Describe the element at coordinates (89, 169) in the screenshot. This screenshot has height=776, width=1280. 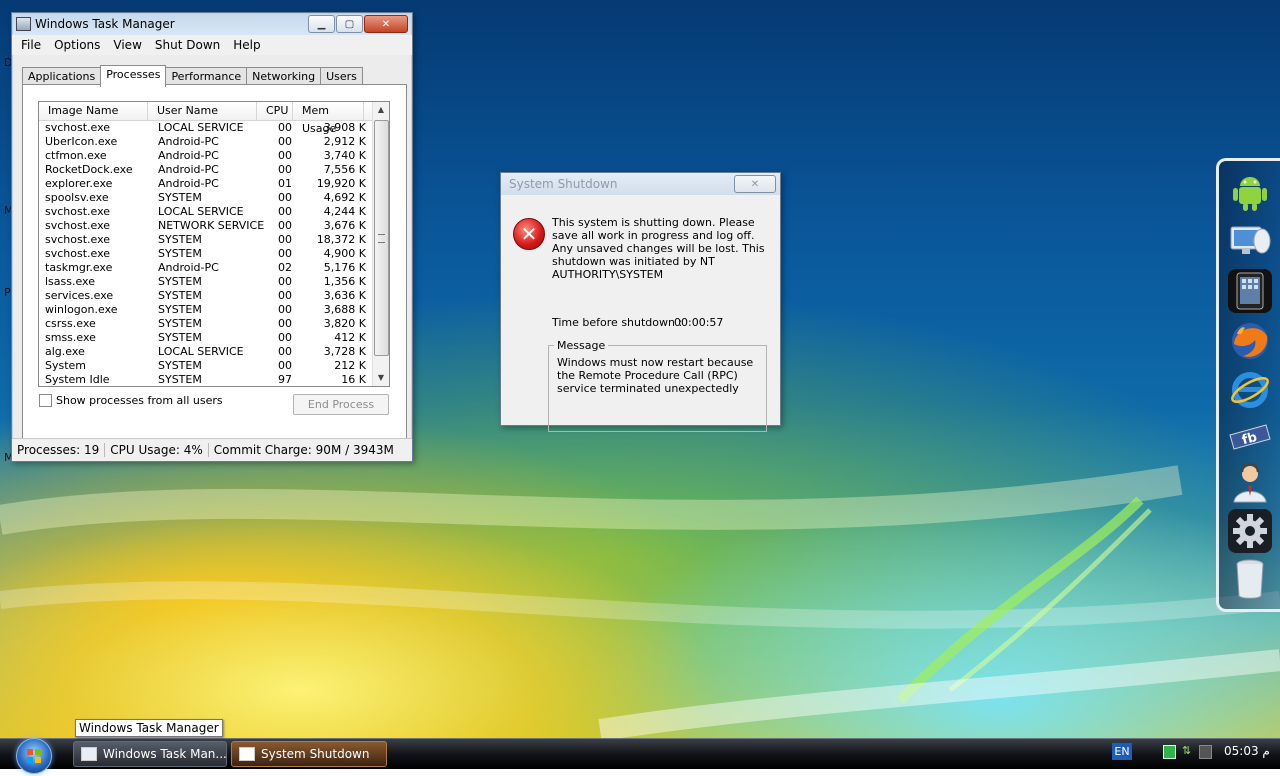
I see `cell-image-name: RocketDock.exe` at that location.